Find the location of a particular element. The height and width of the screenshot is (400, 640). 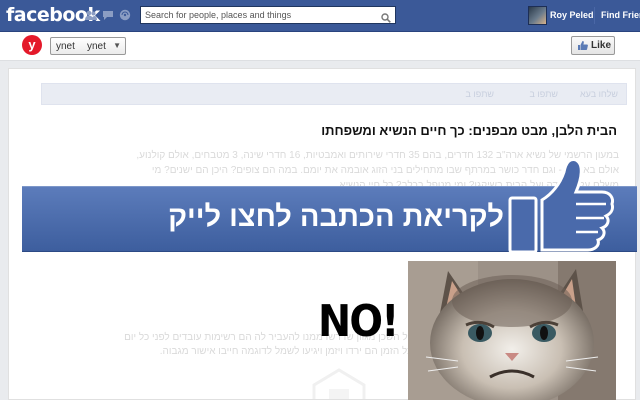

share-item: שלחו בעא is located at coordinates (599, 94).